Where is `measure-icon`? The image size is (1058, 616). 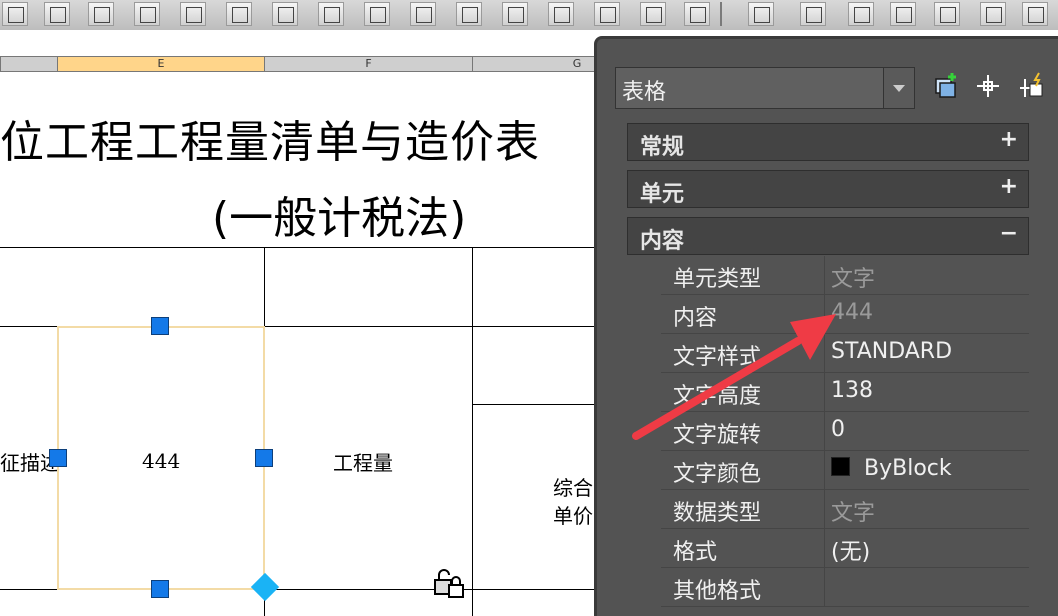 measure-icon is located at coordinates (654, 15).